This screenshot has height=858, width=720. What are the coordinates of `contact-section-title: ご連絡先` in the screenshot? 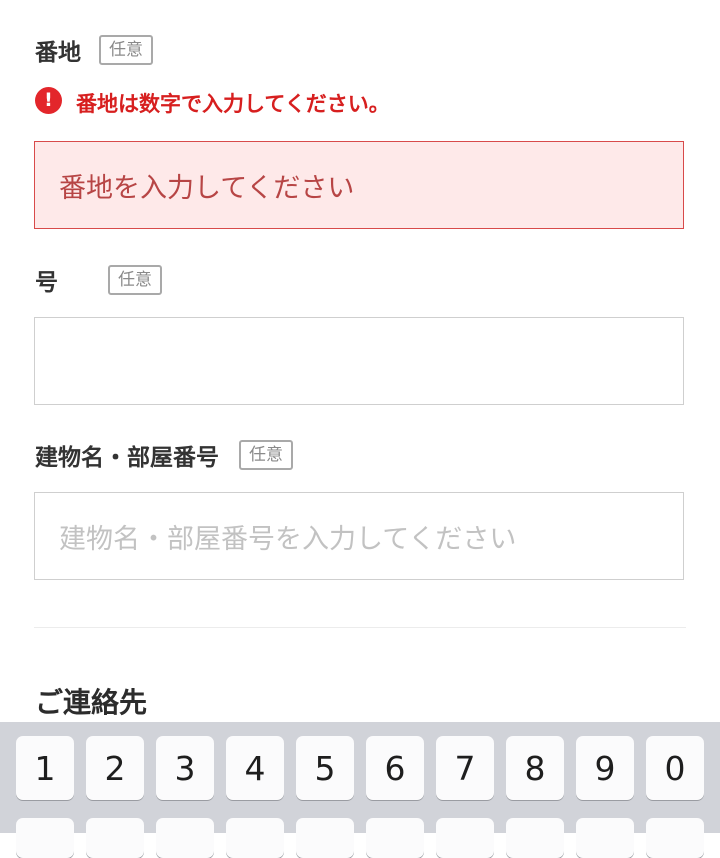 It's located at (91, 702).